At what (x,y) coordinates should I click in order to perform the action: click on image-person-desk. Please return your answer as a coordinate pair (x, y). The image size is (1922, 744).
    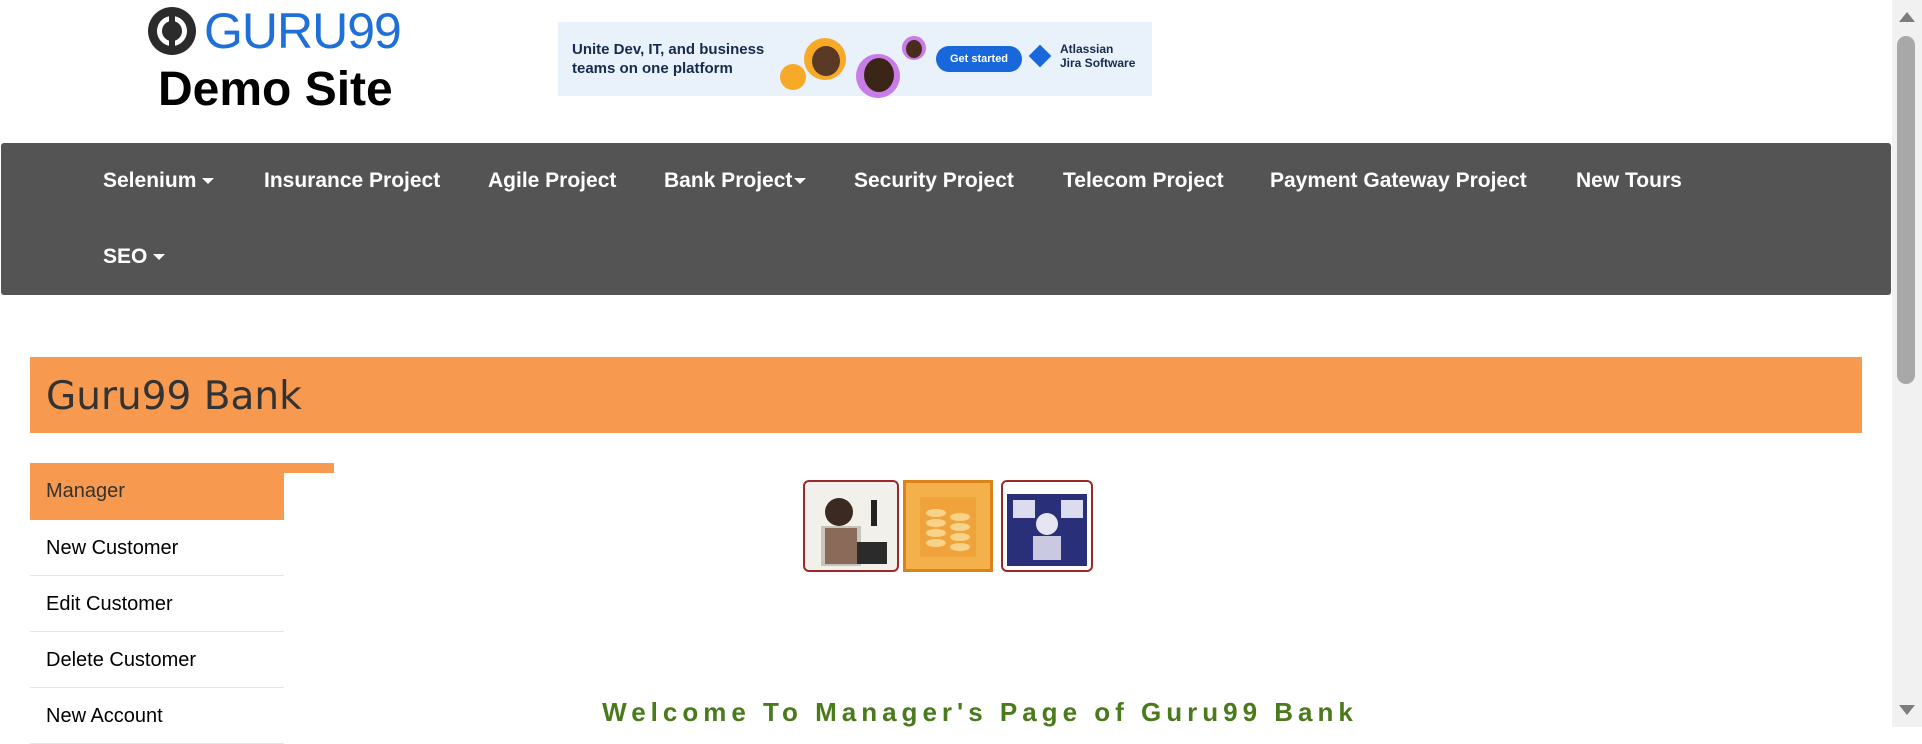
    Looking at the image, I should click on (1047, 526).